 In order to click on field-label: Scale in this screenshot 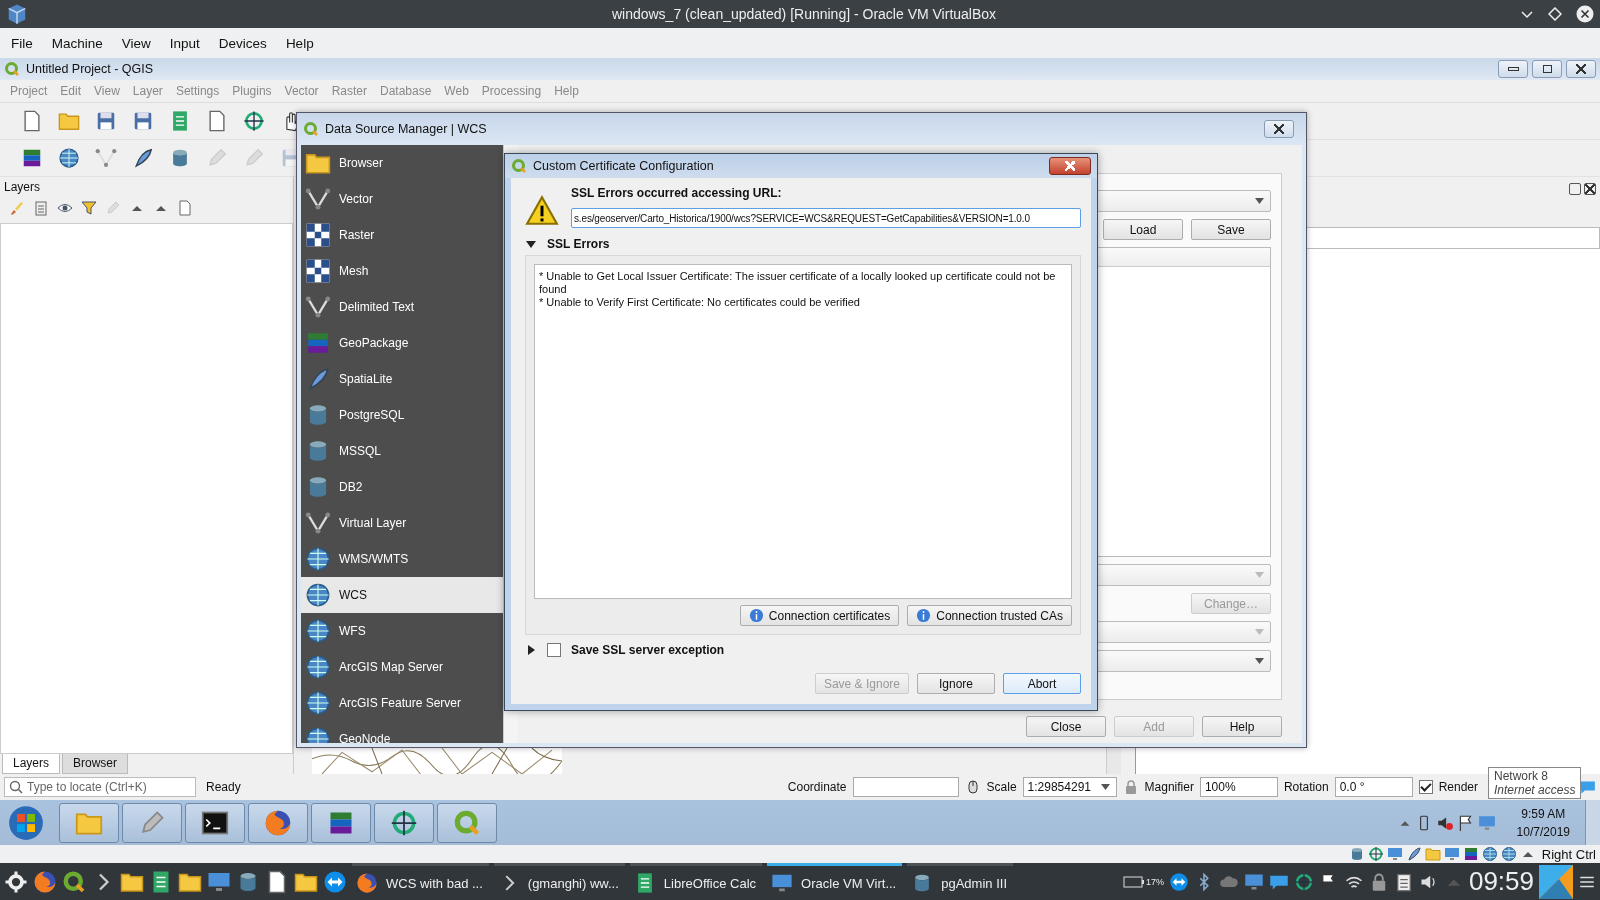, I will do `click(1001, 787)`.